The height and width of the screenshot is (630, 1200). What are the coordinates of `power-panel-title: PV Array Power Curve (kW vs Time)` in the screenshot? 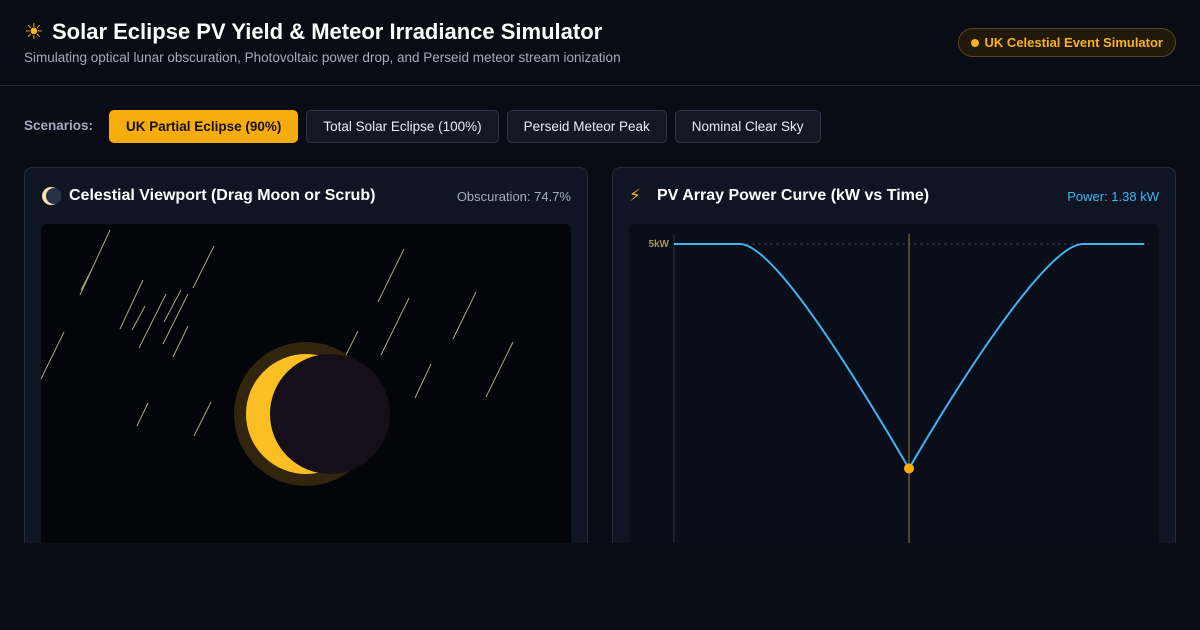 It's located at (793, 195).